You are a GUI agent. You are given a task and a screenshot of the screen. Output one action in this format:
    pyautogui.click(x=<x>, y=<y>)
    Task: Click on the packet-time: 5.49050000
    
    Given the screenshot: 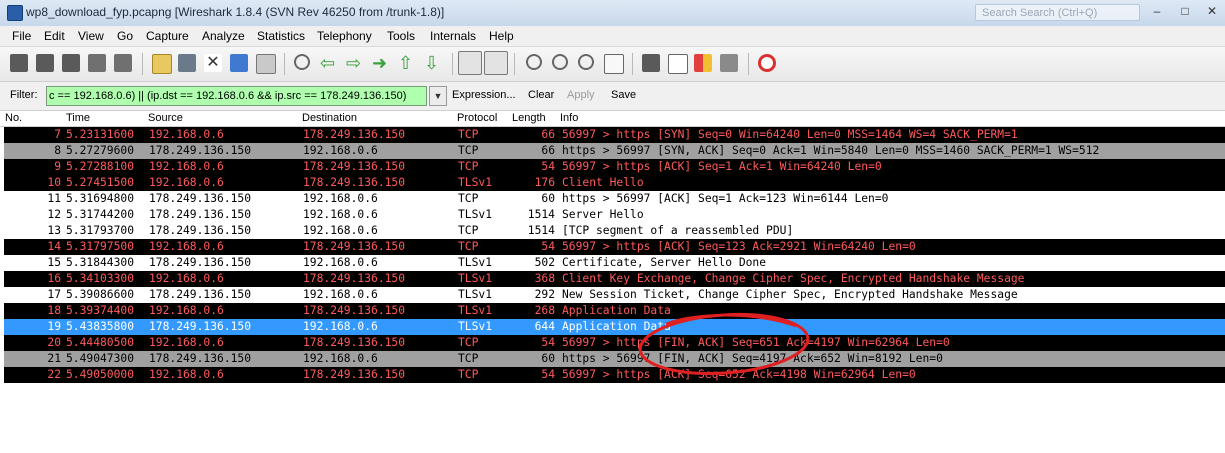 What is the action you would take?
    pyautogui.click(x=100, y=374)
    